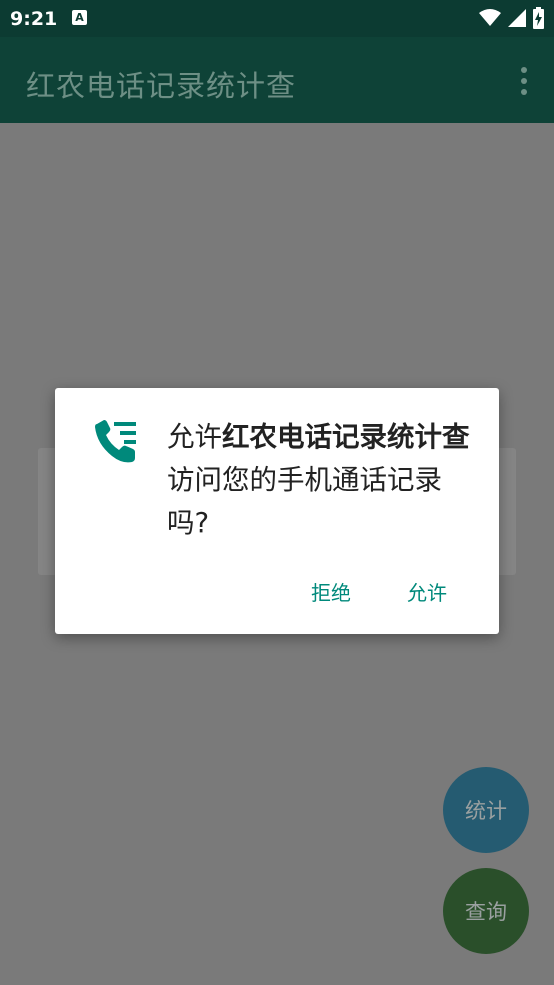 This screenshot has width=554, height=985. I want to click on dialog-actions: 拒绝 允许, so click(379, 591).